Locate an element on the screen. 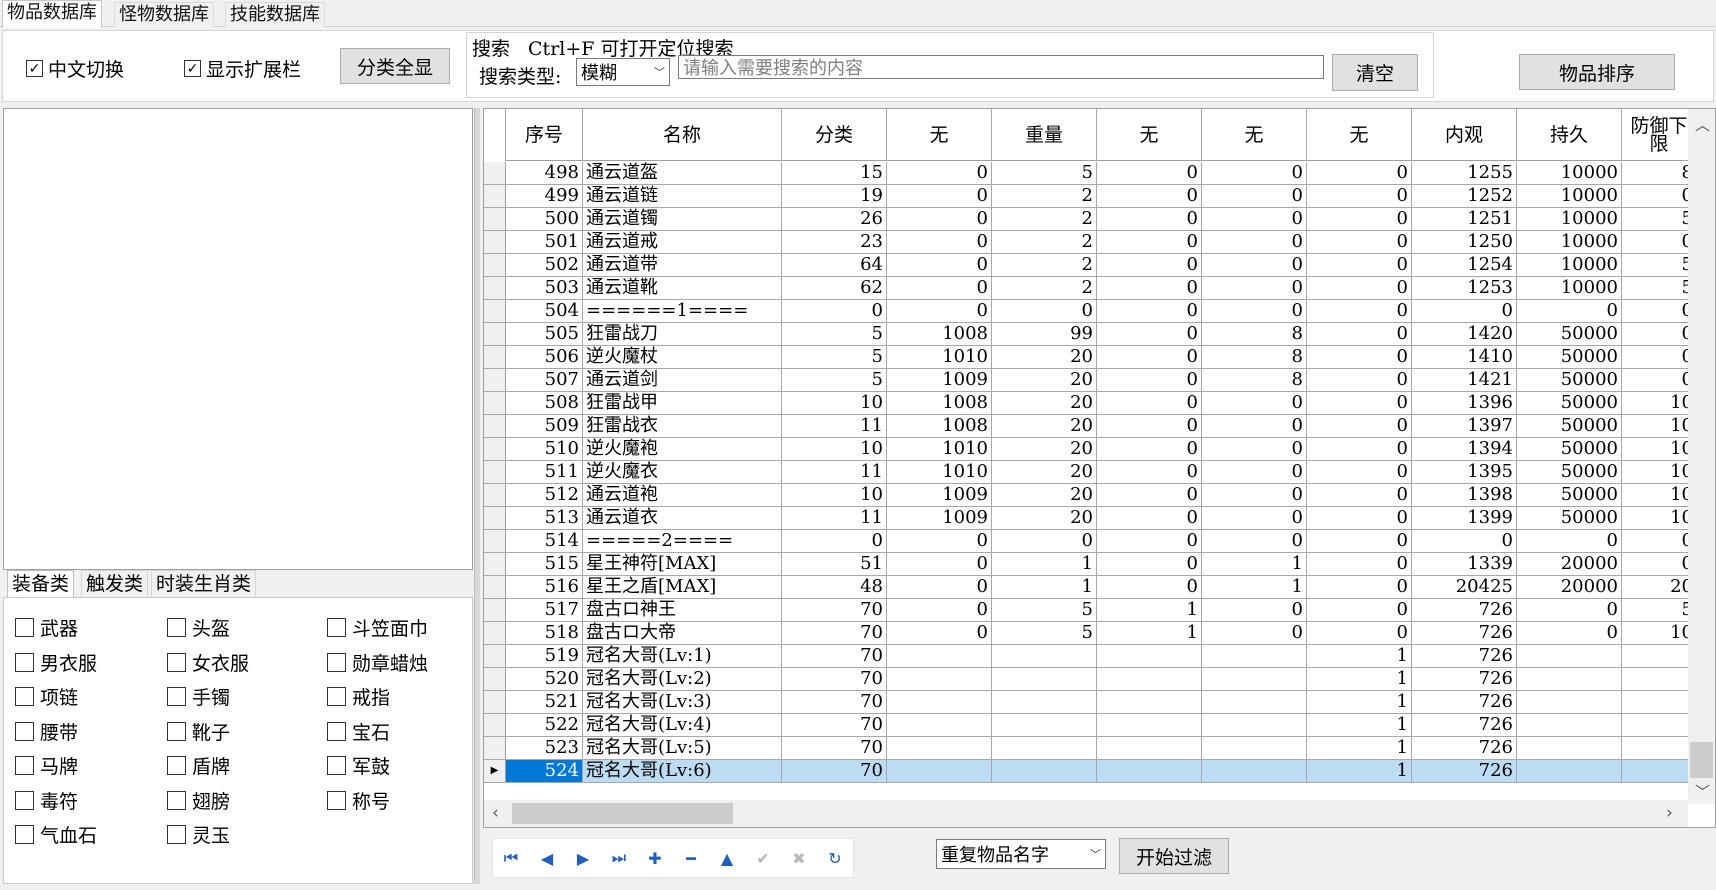 The height and width of the screenshot is (890, 1716). table-cell: 1009 is located at coordinates (939, 380).